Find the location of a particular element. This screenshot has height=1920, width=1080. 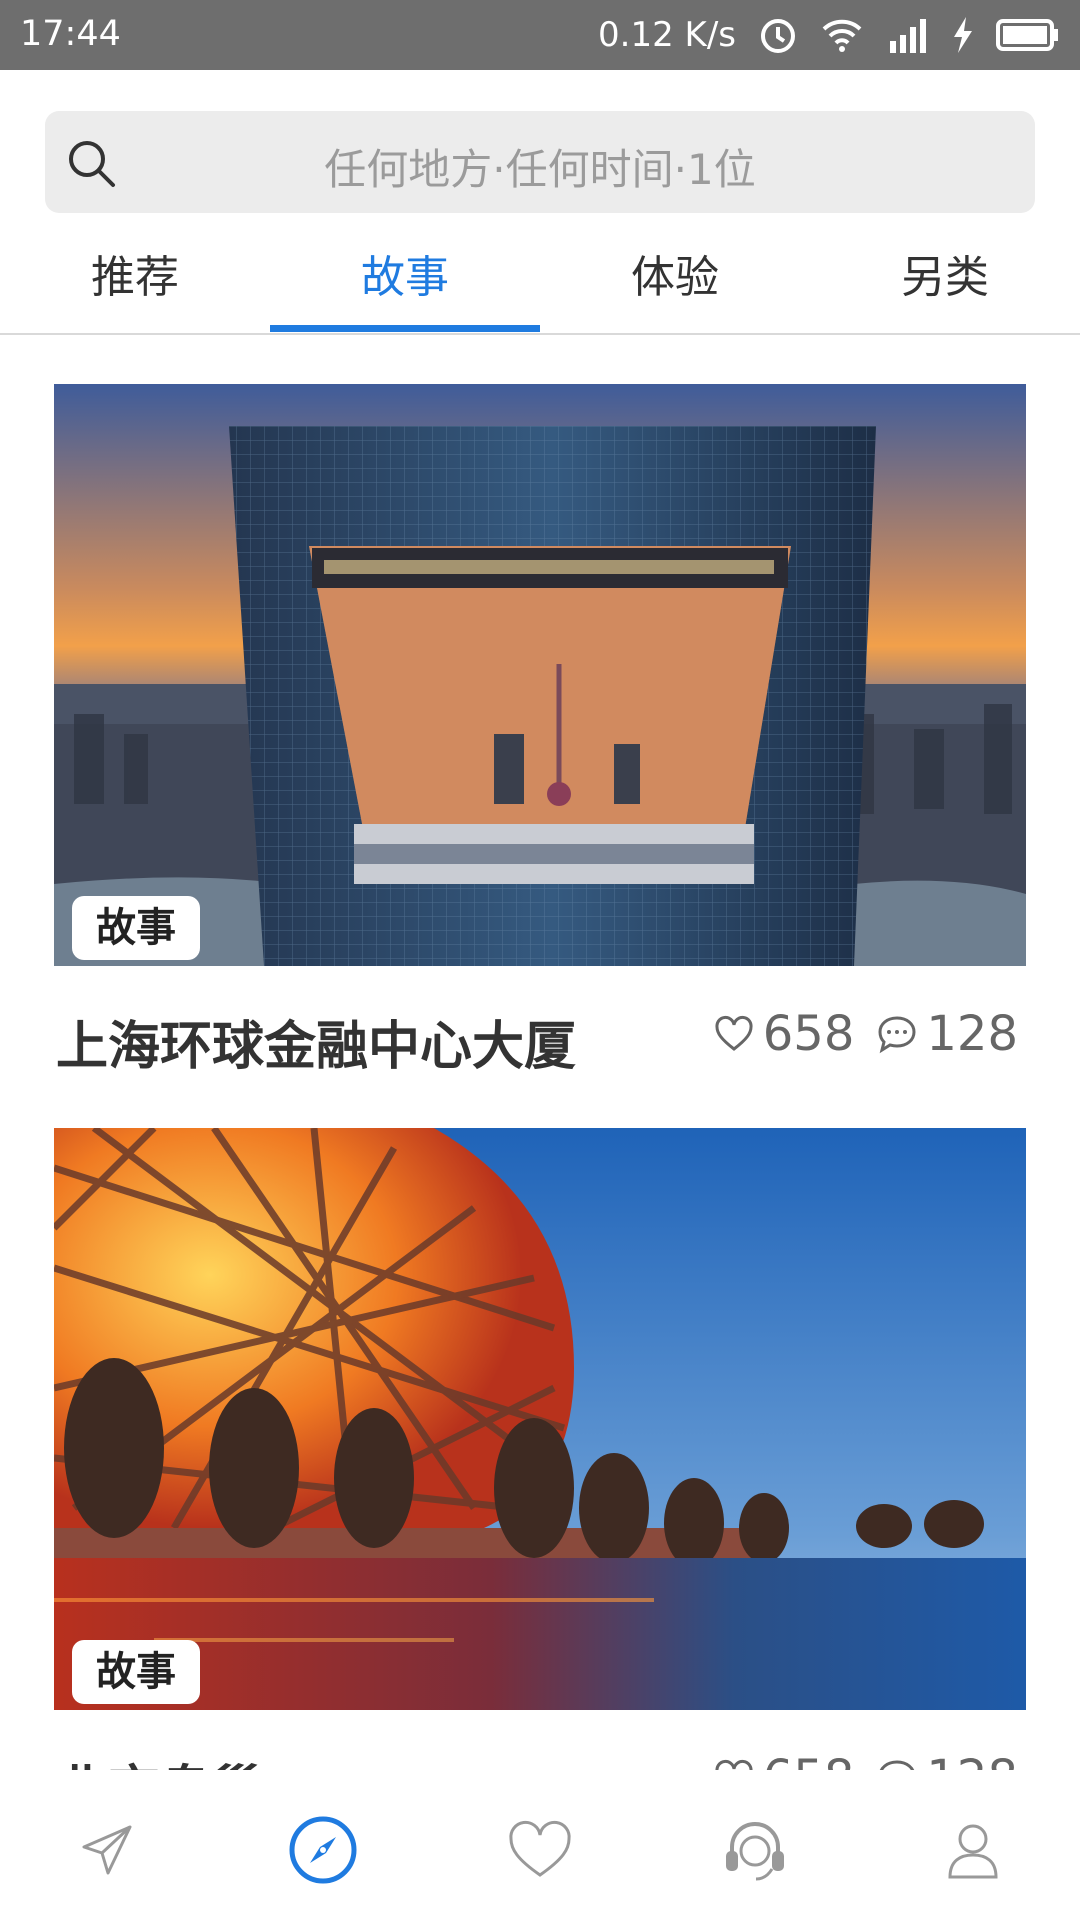

alarm-icon is located at coordinates (778, 35).